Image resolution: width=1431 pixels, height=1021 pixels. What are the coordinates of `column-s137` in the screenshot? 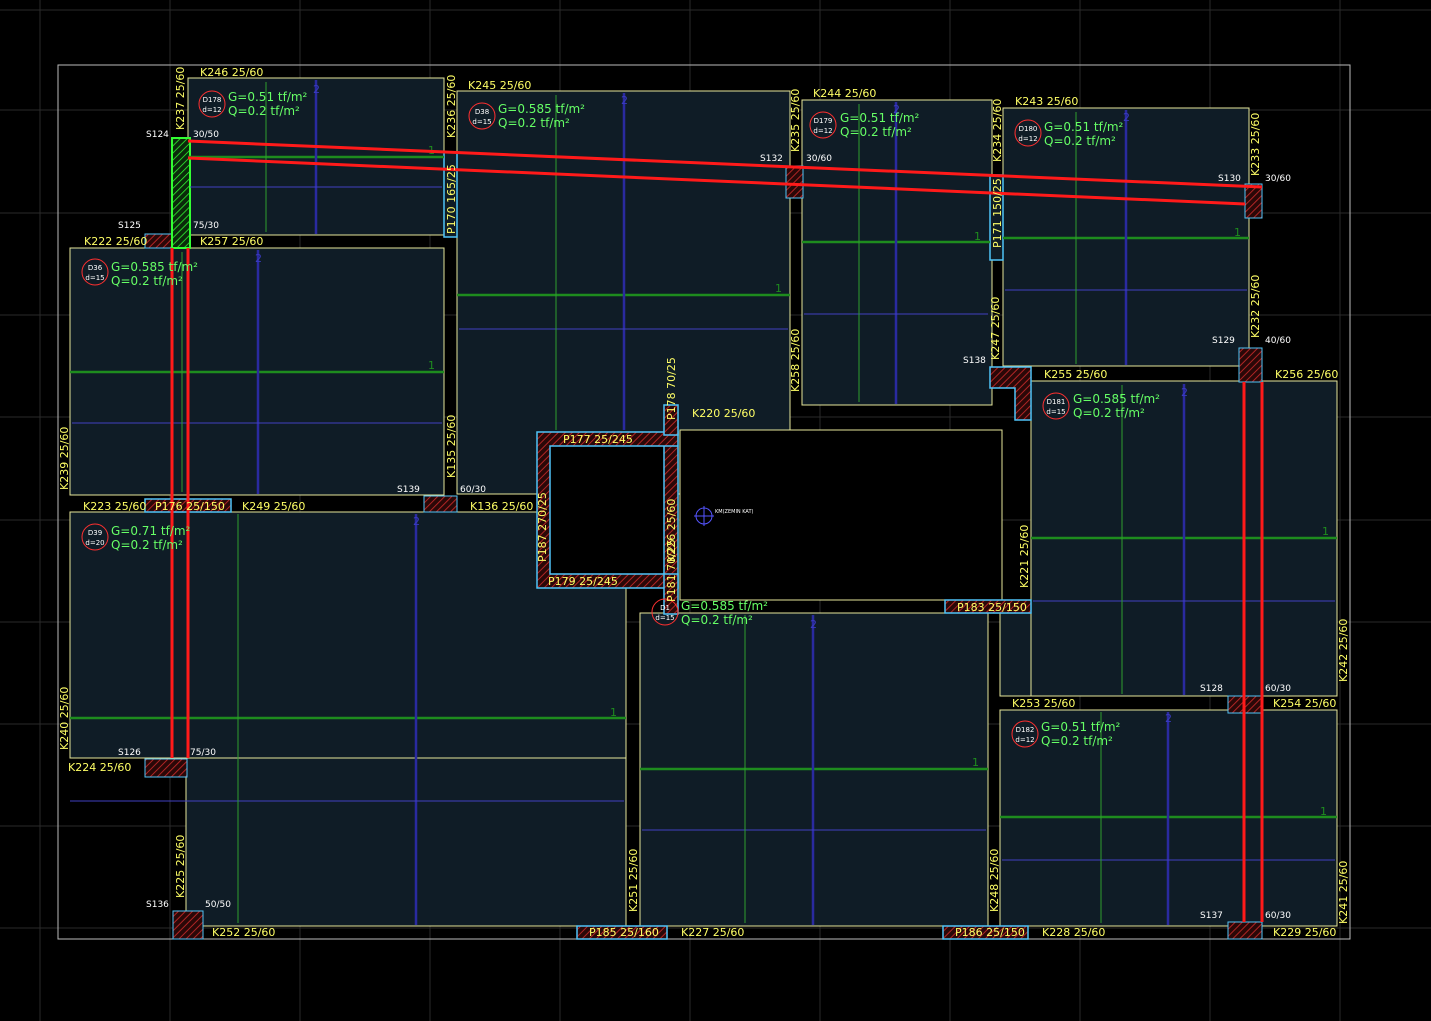 It's located at (1245, 930).